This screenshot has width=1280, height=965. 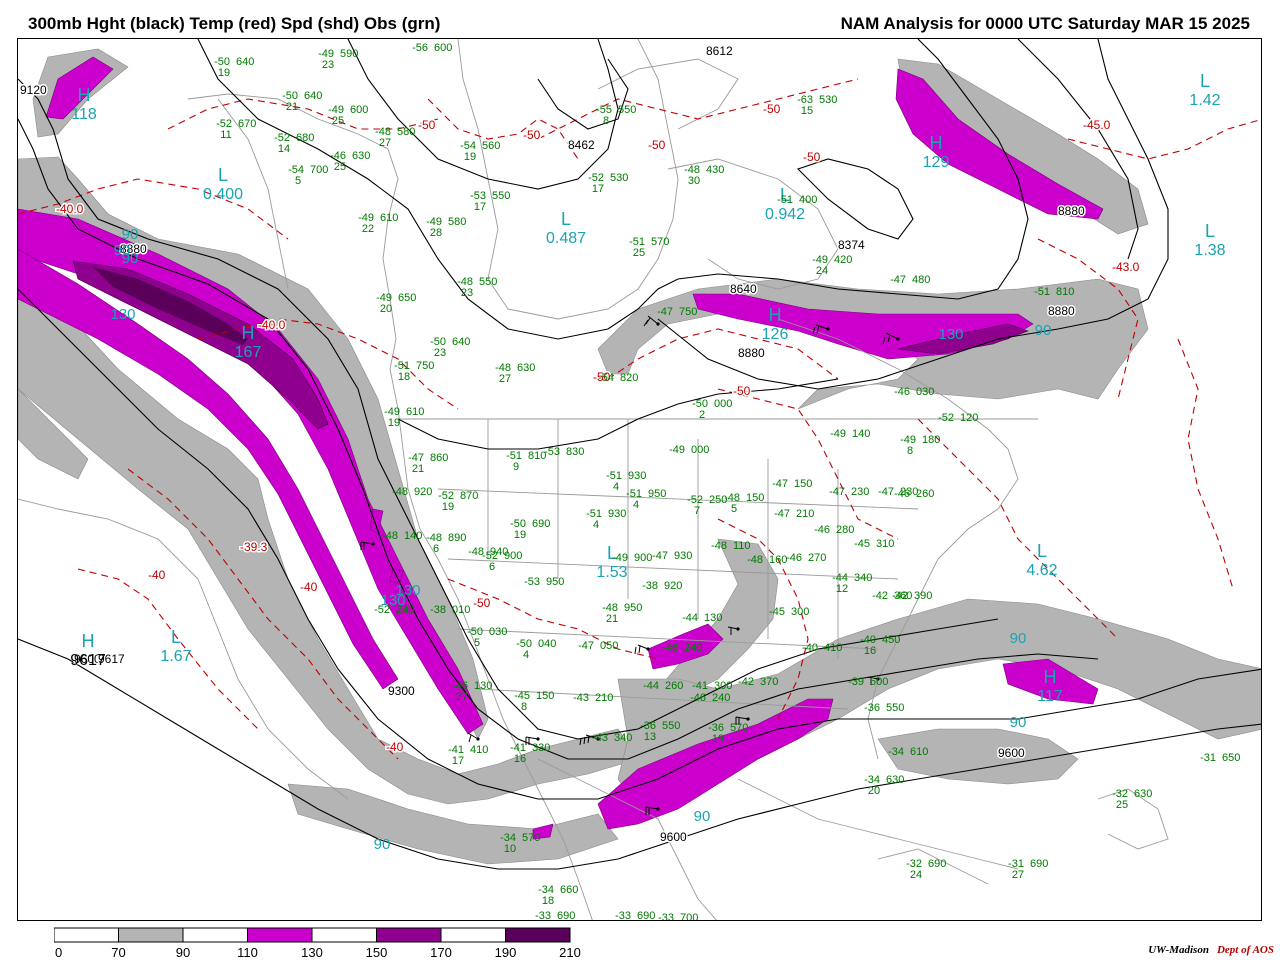 What do you see at coordinates (673, 837) in the screenshot?
I see `height-contour-label: 9600` at bounding box center [673, 837].